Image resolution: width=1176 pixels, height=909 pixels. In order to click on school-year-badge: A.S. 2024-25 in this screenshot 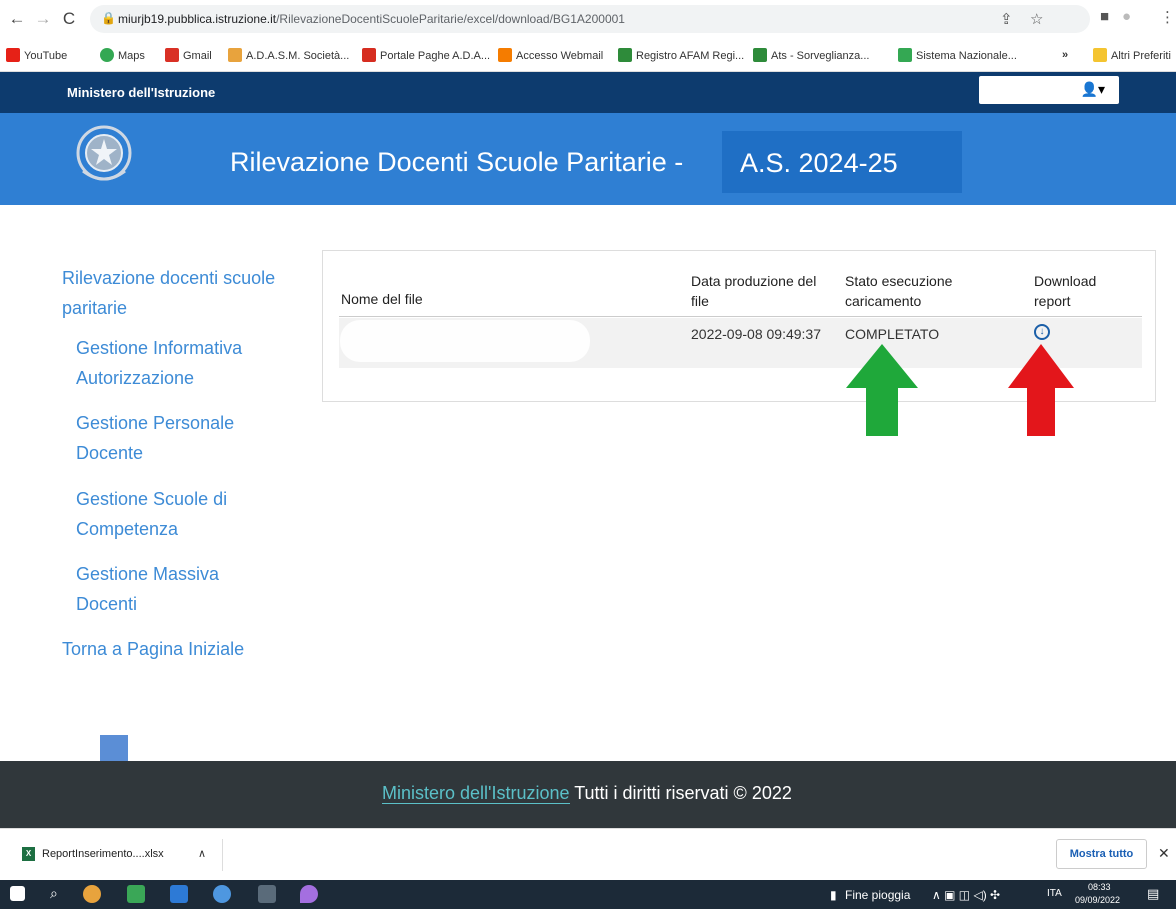, I will do `click(842, 162)`.